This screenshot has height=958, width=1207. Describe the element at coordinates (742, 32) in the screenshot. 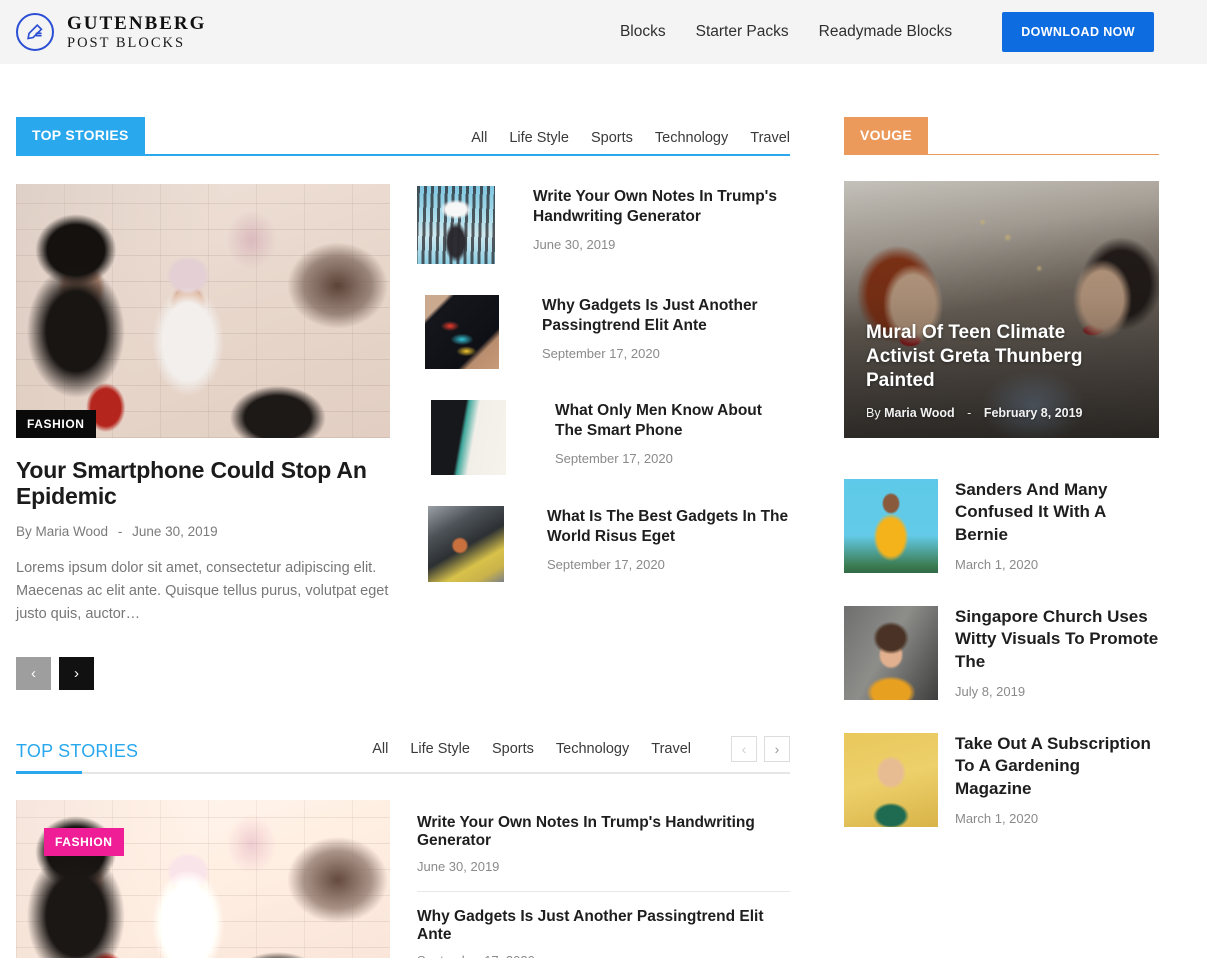

I see `nav-item-starter-packs: Starter Packs` at that location.